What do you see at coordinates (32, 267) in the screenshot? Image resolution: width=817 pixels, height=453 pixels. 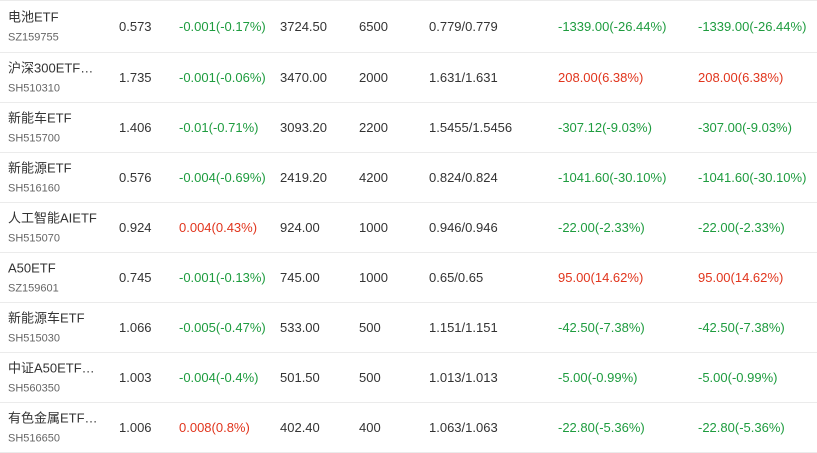 I see `security-name: A50ETF` at bounding box center [32, 267].